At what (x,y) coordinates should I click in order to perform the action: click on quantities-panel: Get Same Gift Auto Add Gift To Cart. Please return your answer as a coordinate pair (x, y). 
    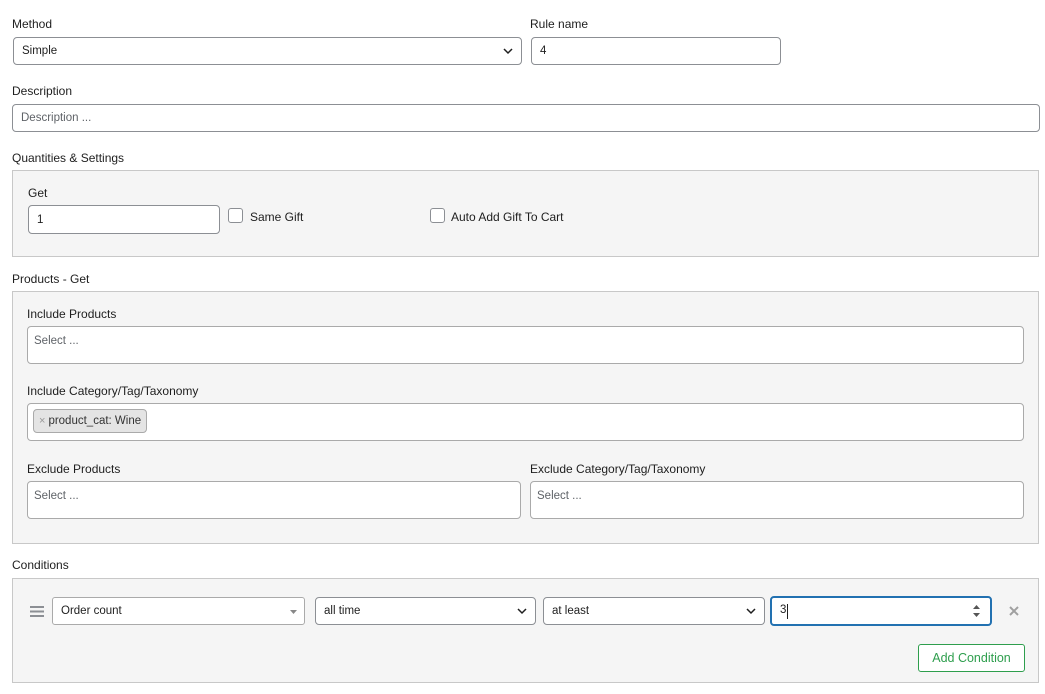
    Looking at the image, I should click on (525, 213).